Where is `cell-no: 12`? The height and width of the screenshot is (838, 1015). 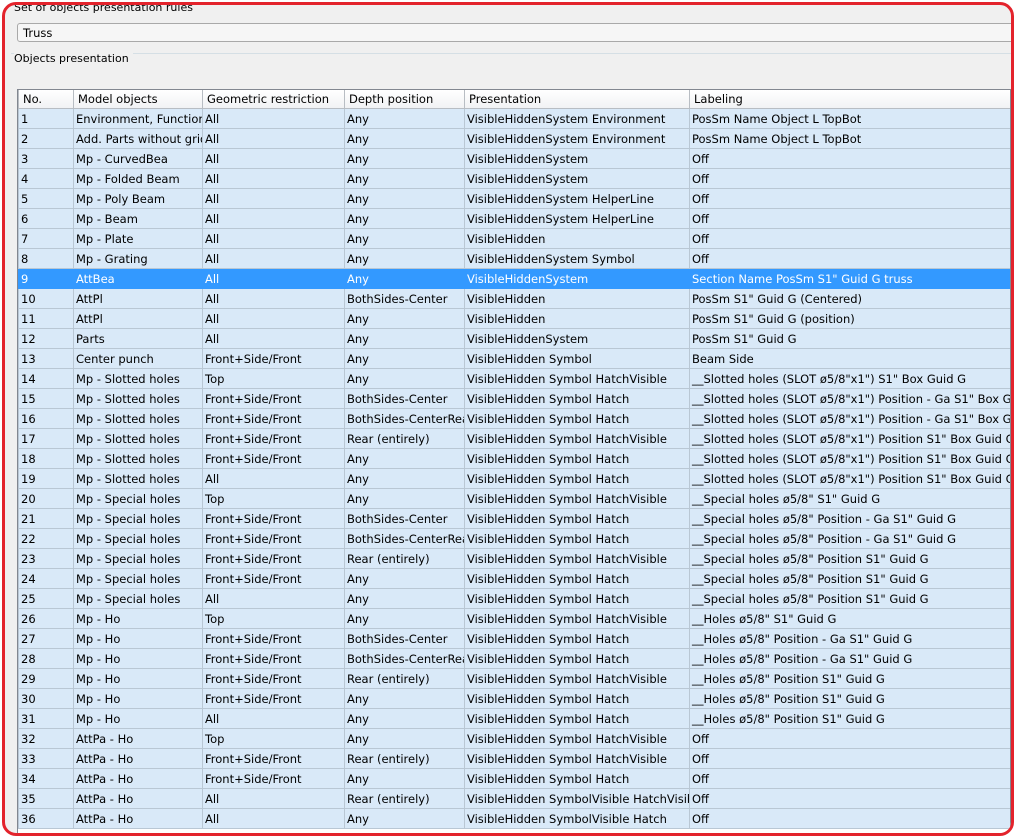 cell-no: 12 is located at coordinates (46, 338).